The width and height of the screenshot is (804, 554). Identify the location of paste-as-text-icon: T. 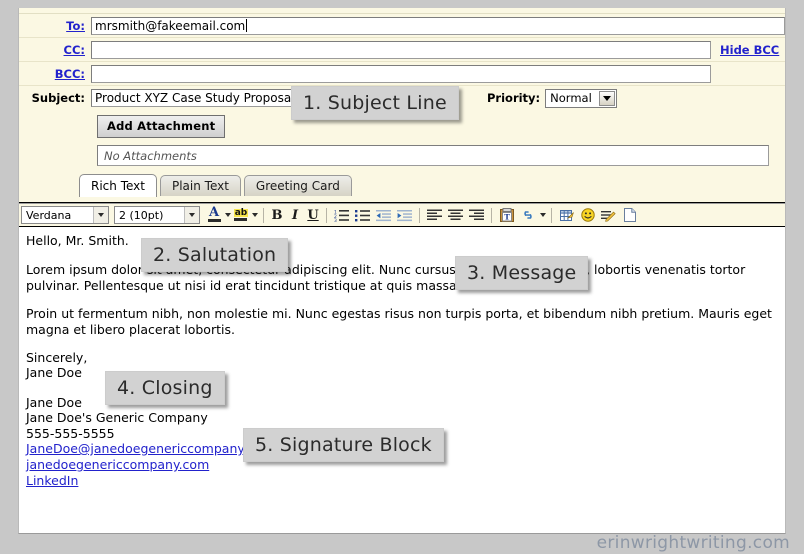
(506, 215).